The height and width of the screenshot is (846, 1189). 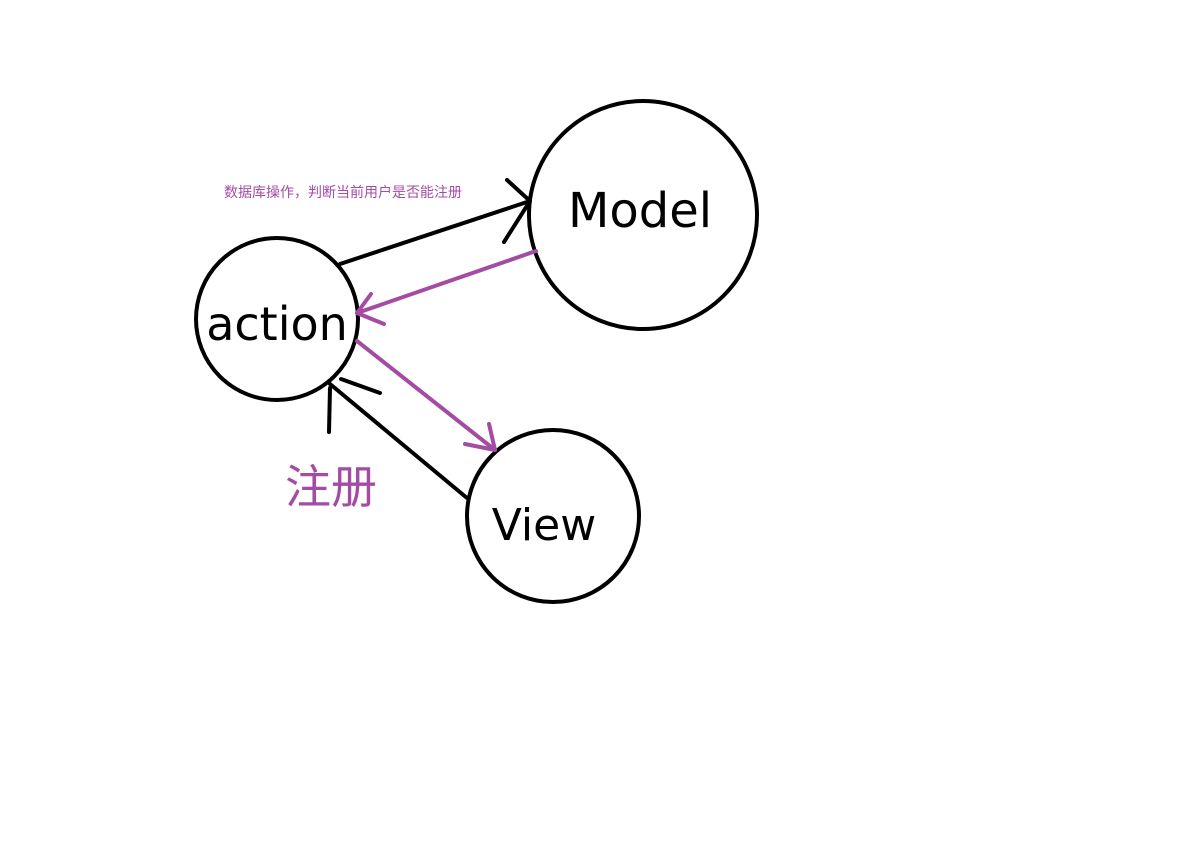 I want to click on node-view-label: View, so click(x=544, y=525).